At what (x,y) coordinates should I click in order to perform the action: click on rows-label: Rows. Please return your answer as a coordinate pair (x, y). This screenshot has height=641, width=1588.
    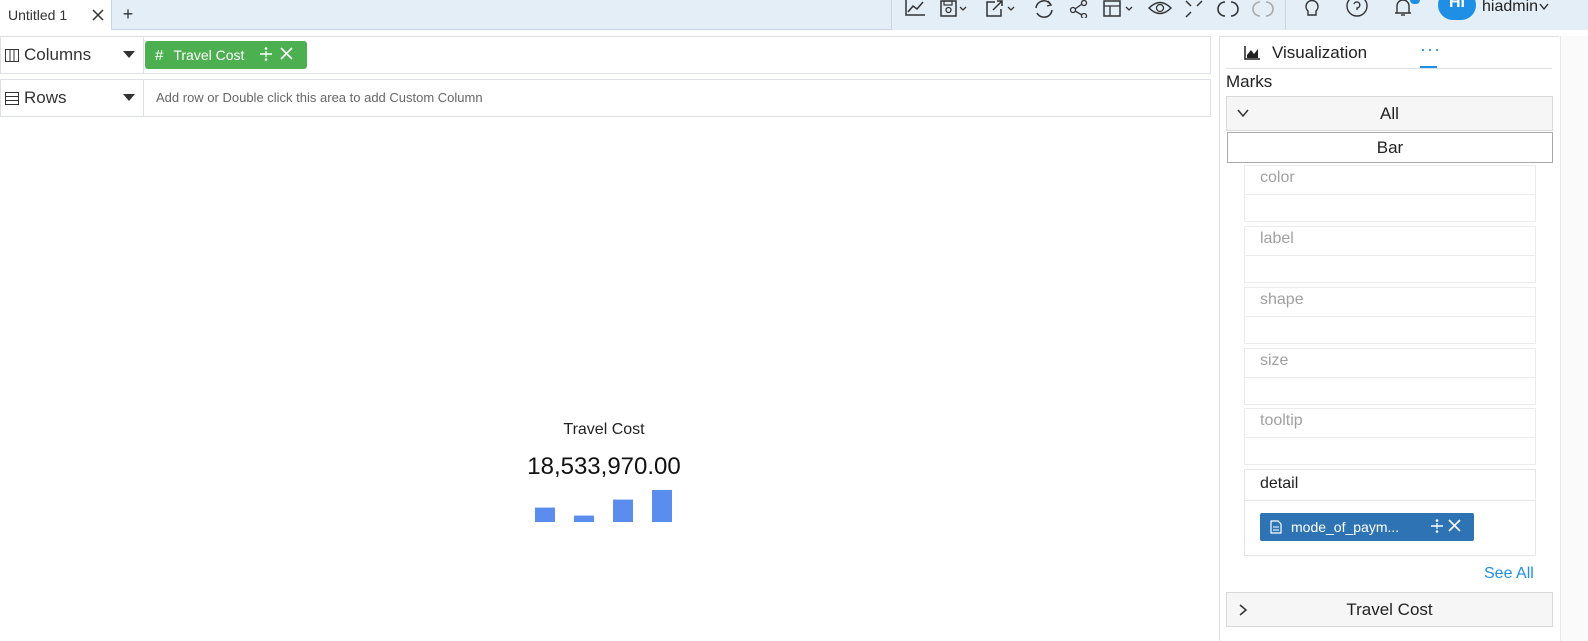
    Looking at the image, I should click on (45, 97).